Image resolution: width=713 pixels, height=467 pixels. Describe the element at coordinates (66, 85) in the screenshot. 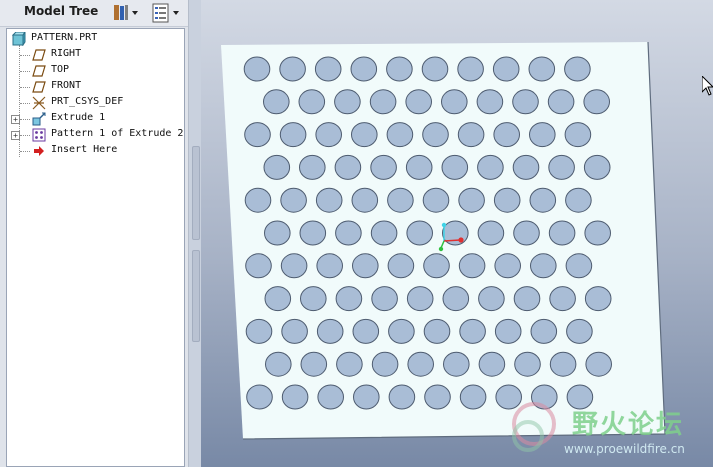

I see `tree-item-label: FRONT` at that location.